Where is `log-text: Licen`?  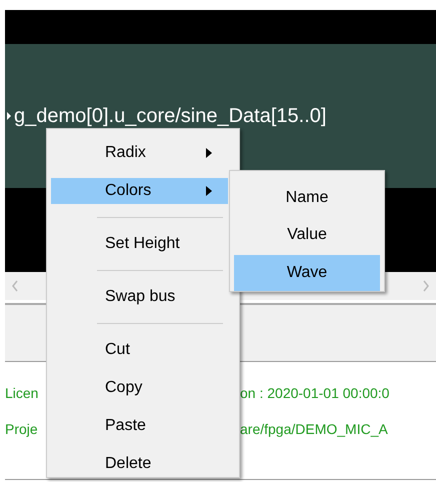 log-text: Licen is located at coordinates (21, 393).